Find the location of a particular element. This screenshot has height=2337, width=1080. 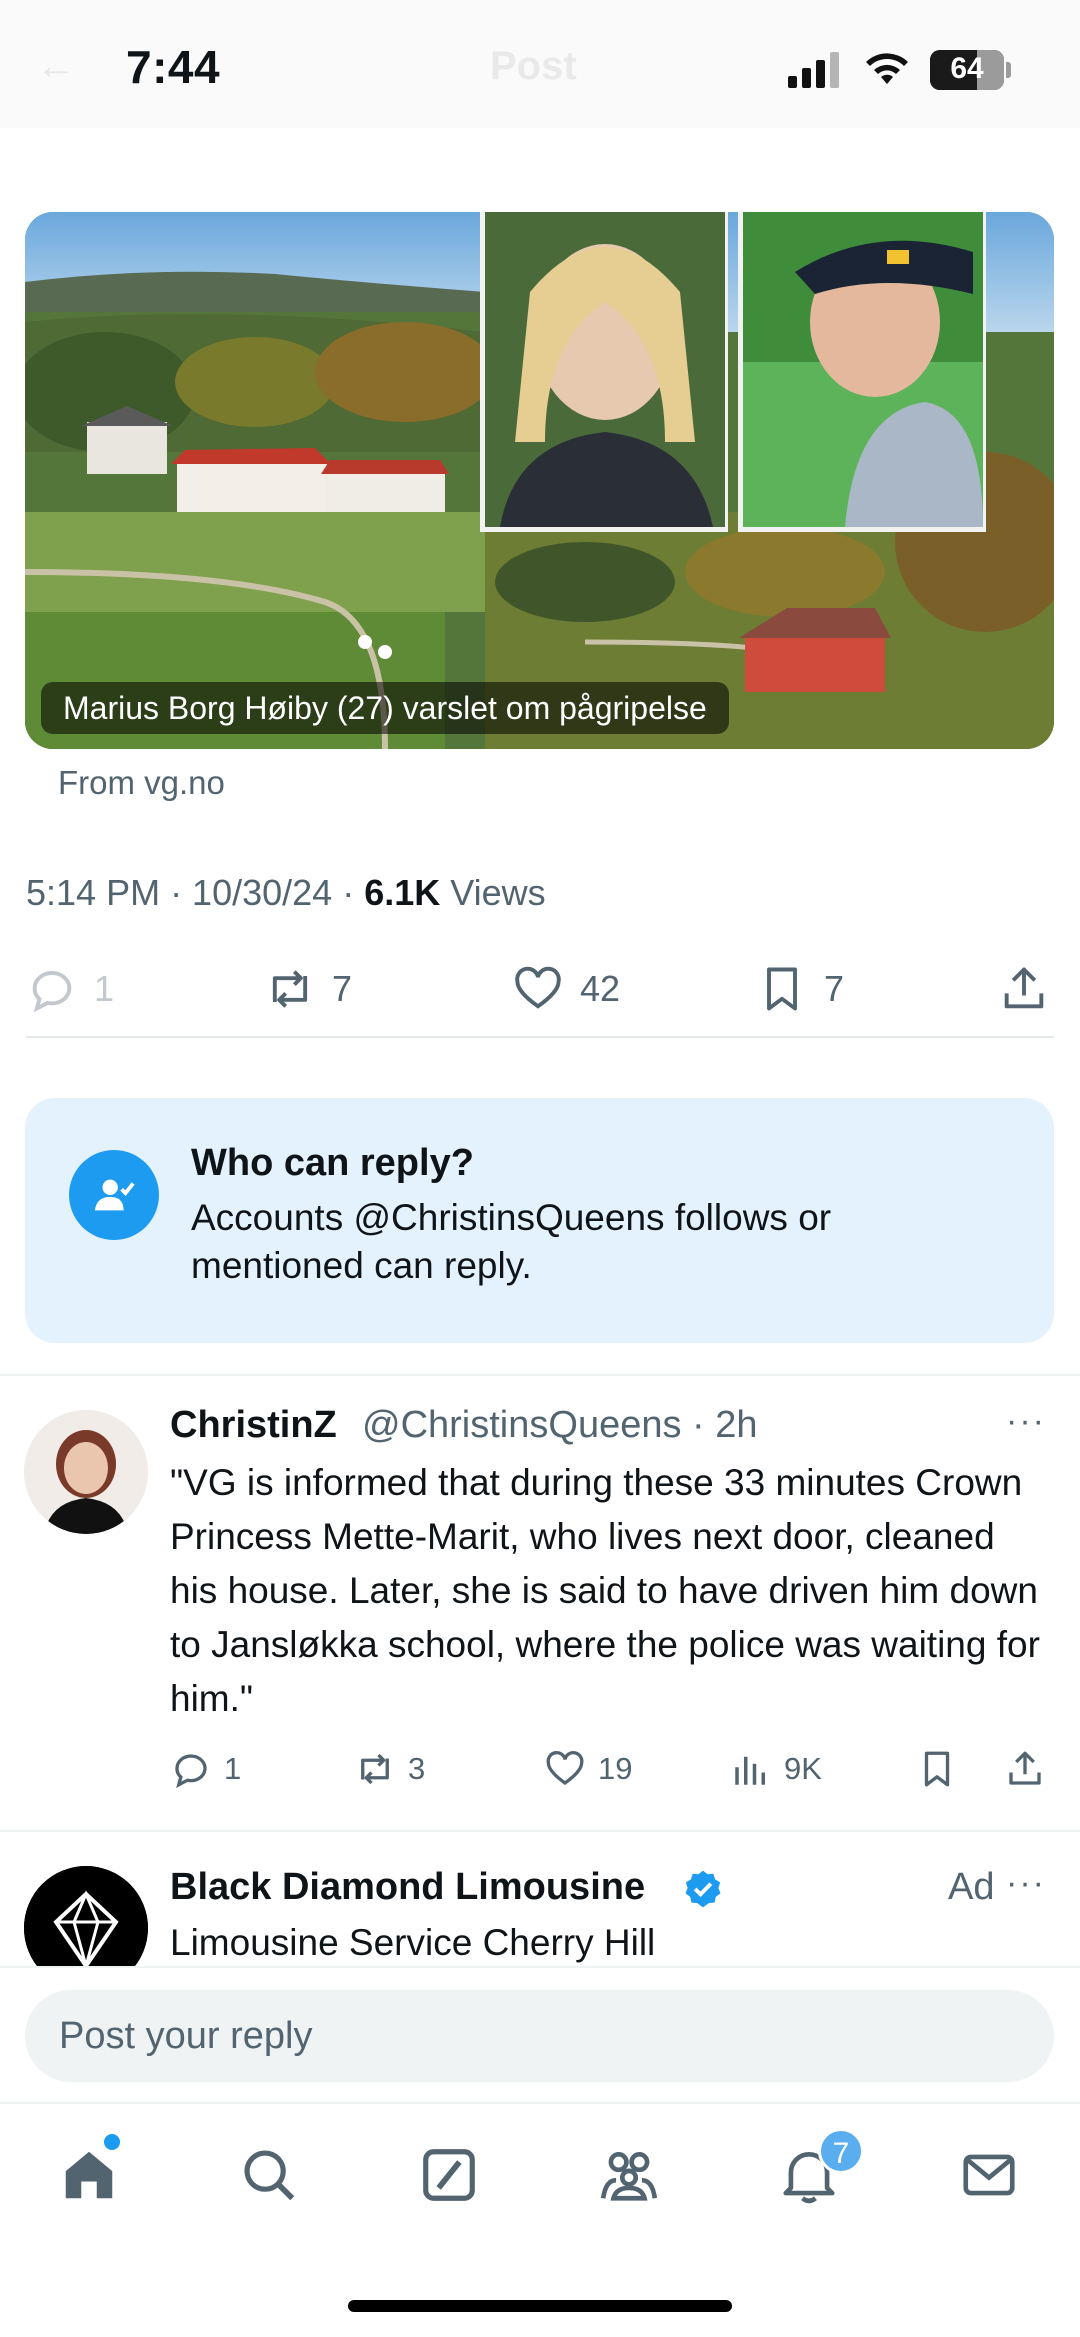

tab-messages is located at coordinates (989, 2175).